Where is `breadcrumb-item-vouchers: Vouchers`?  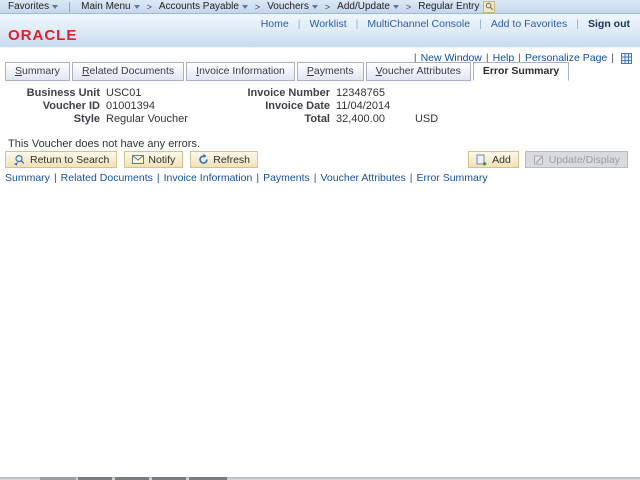
breadcrumb-item-vouchers: Vouchers is located at coordinates (292, 6).